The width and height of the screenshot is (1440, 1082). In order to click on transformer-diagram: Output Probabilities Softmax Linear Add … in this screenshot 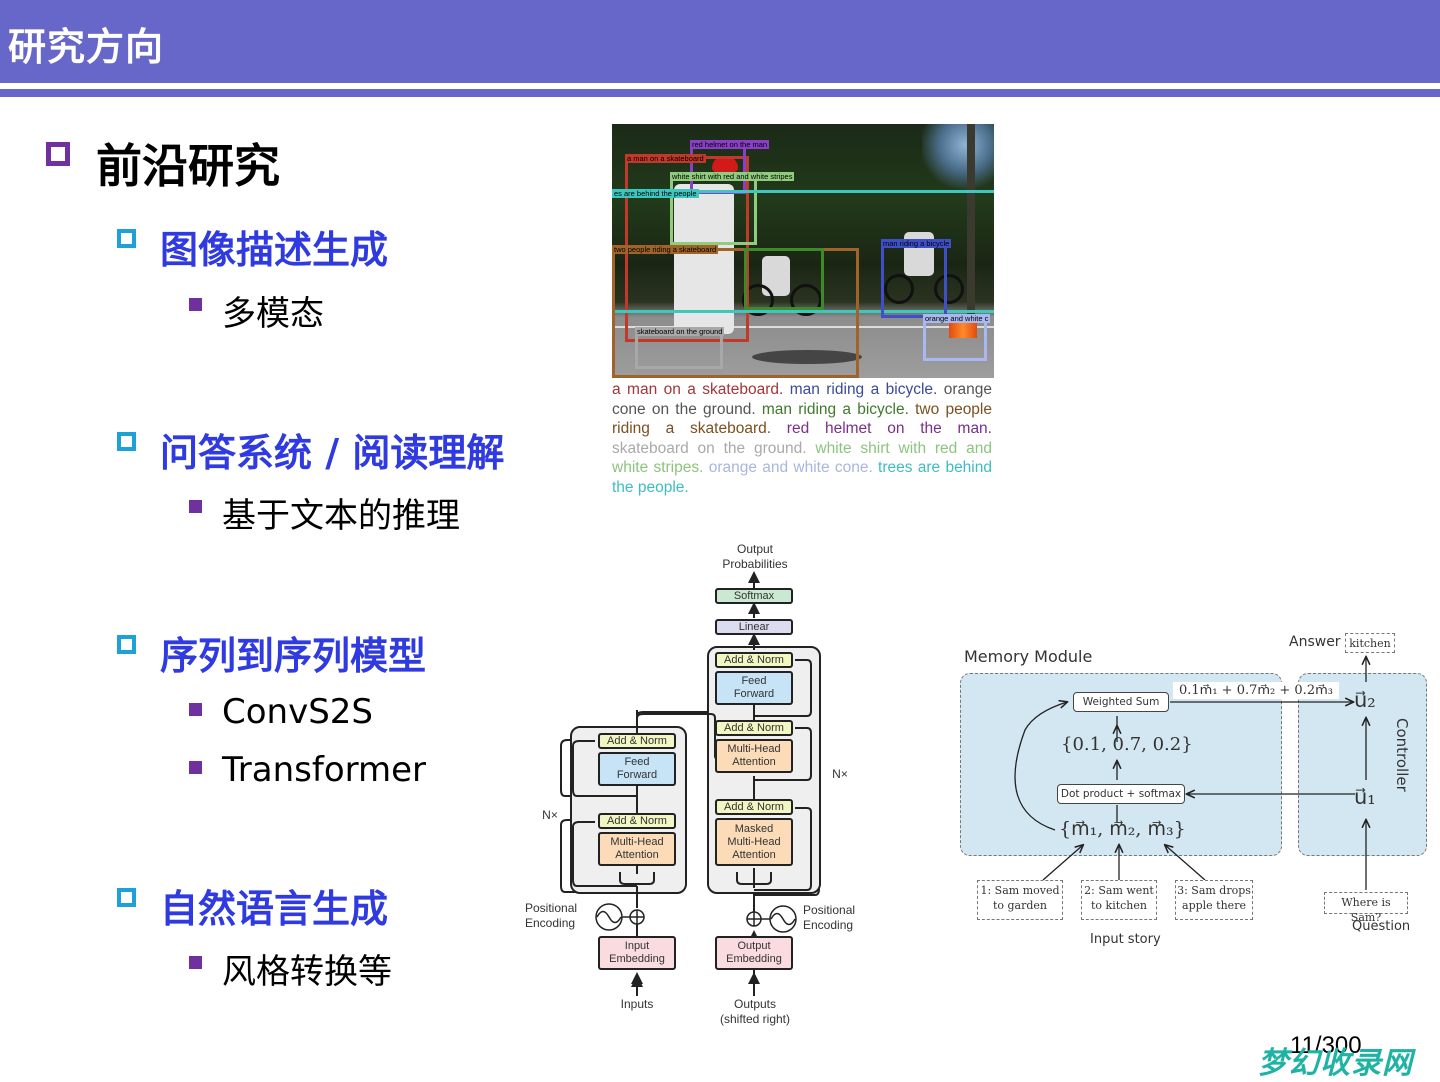, I will do `click(695, 787)`.